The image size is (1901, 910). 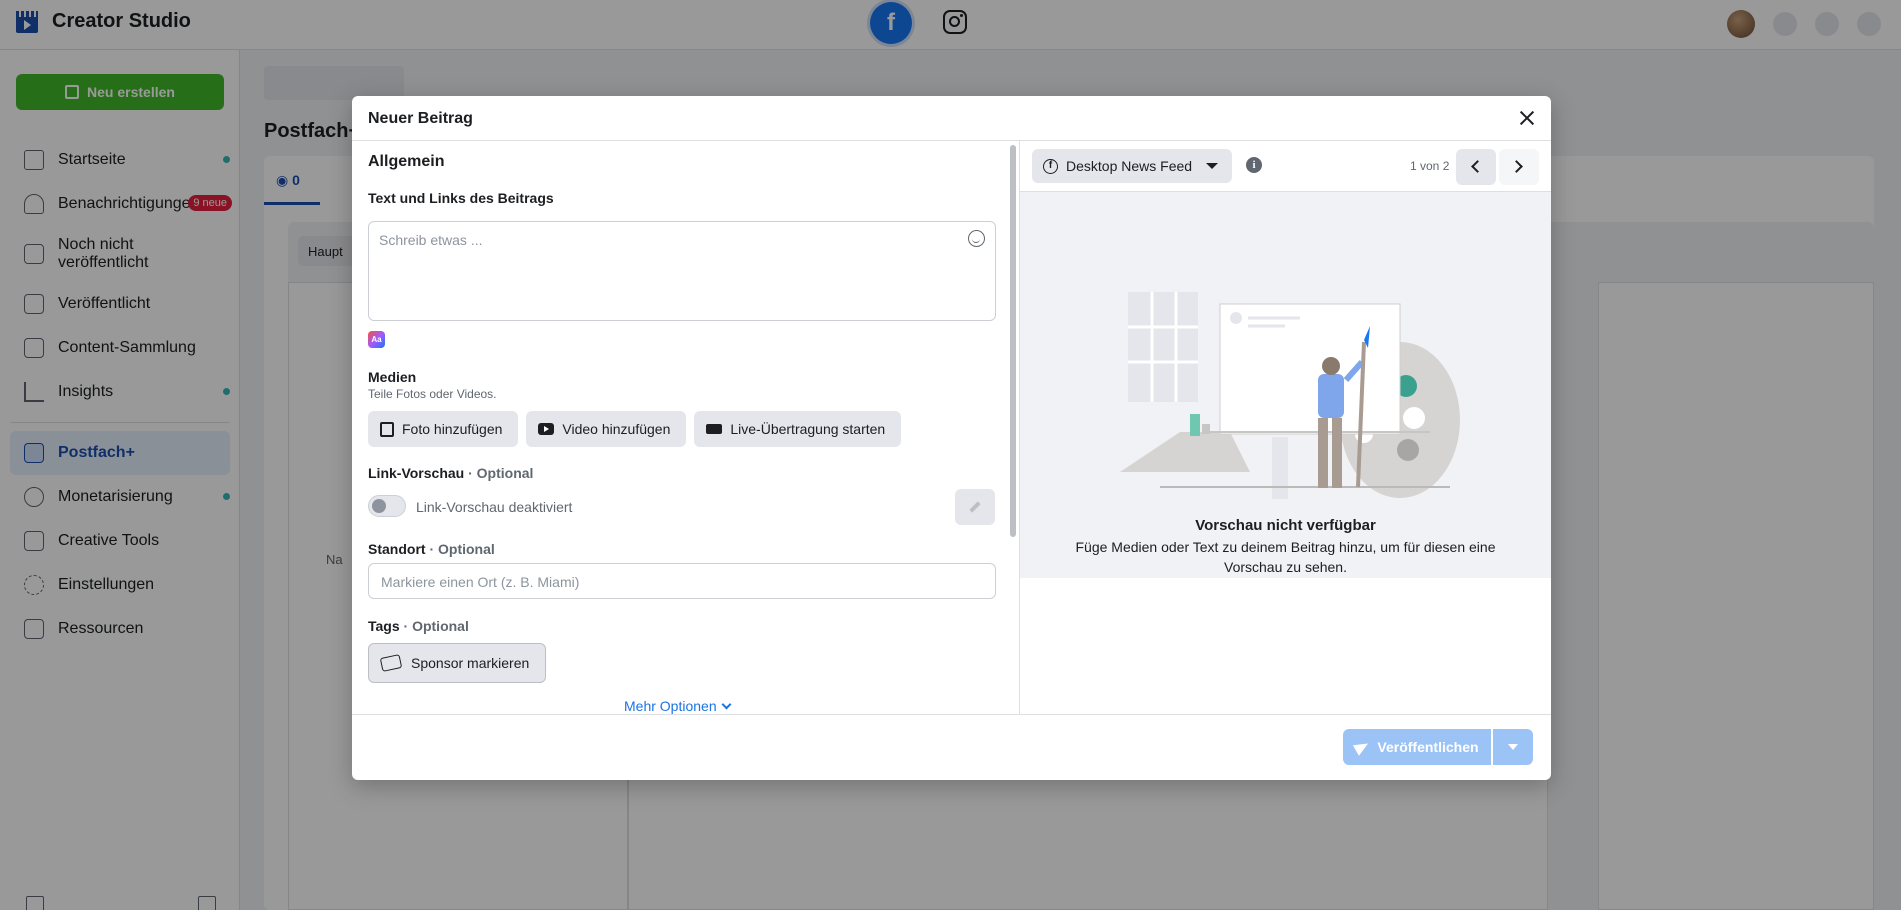 I want to click on close-icon, so click(x=1527, y=118).